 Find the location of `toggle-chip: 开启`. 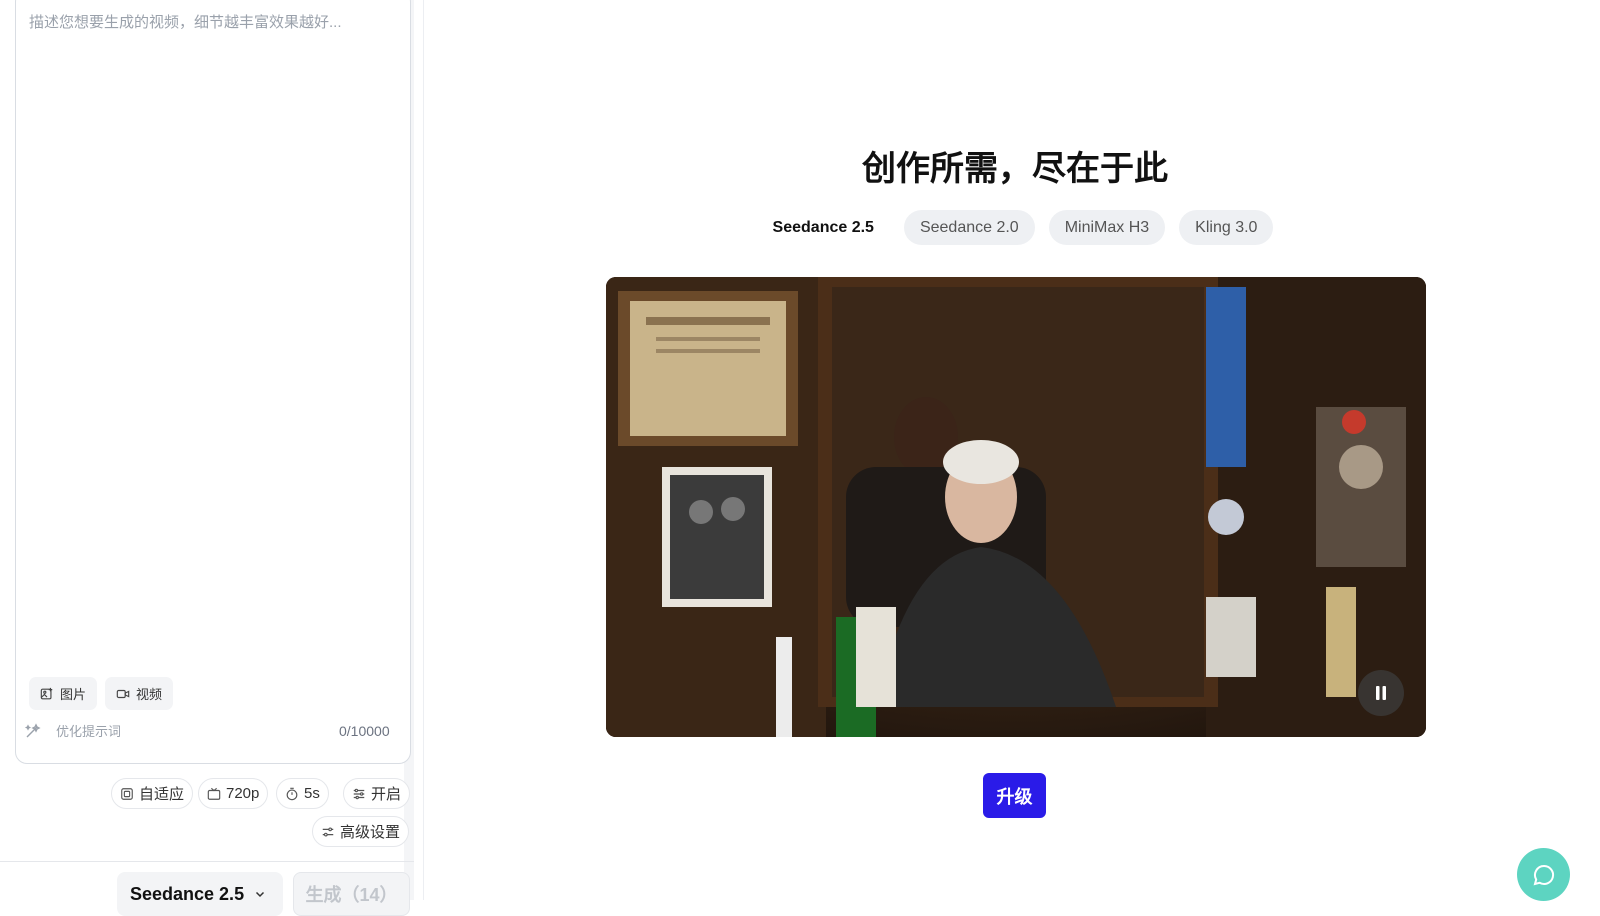

toggle-chip: 开启 is located at coordinates (377, 793).